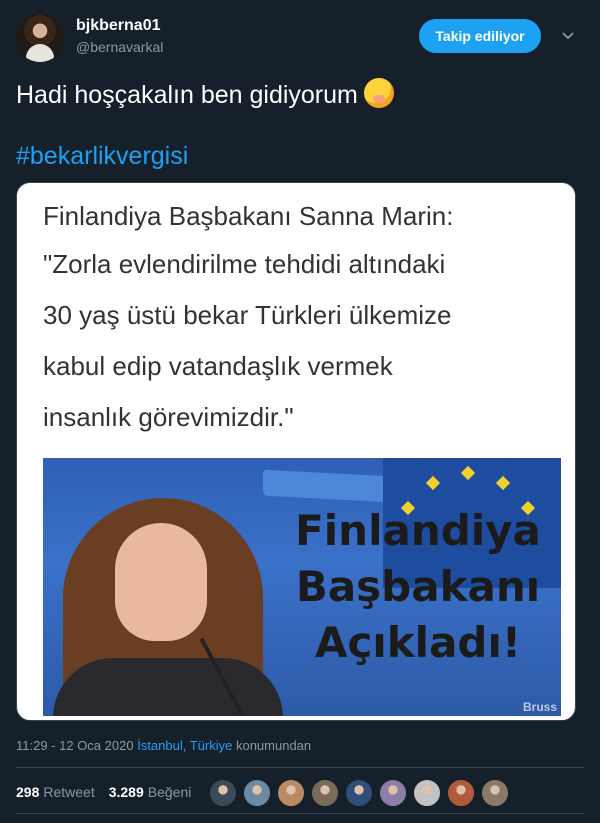  I want to click on tweet-header: bjkberna01 @bernavarkal Takip ediliyor, so click(300, 39).